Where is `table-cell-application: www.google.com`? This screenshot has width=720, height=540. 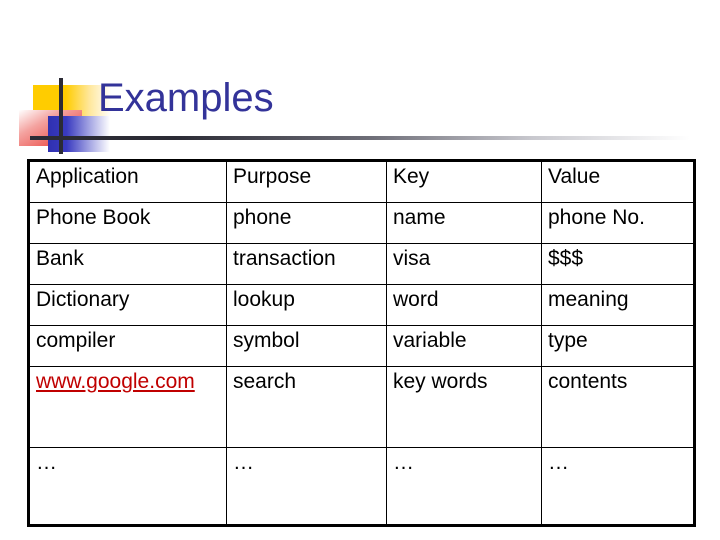
table-cell-application: www.google.com is located at coordinates (127, 407).